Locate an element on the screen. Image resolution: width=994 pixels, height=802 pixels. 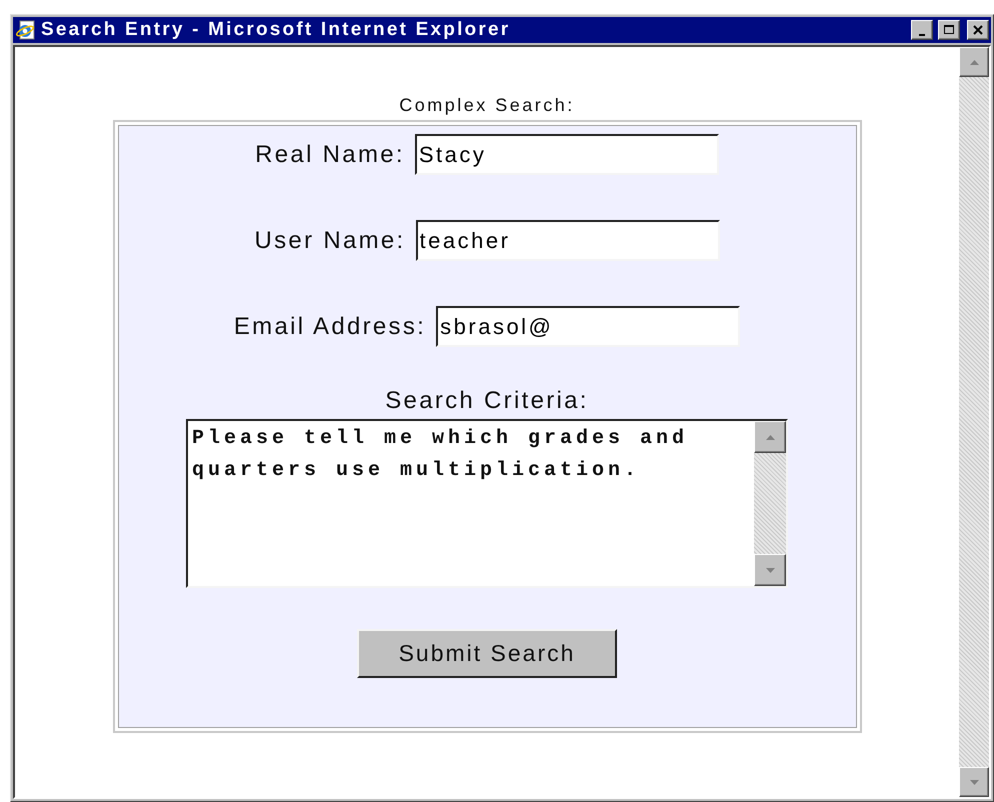
minimize-button is located at coordinates (922, 30).